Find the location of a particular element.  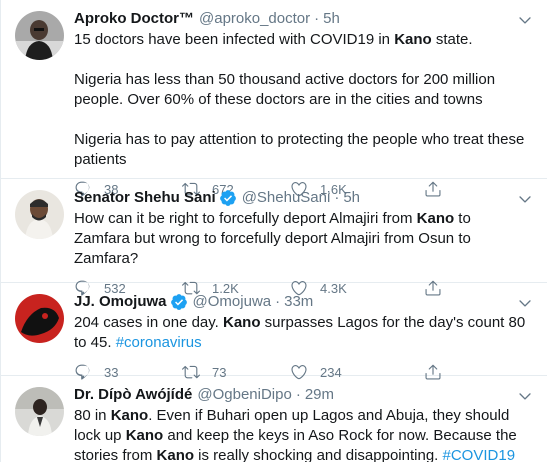

tweet-header: Dr. Dípò Awójídé @OgbeniDipo · 29m is located at coordinates (304, 395).